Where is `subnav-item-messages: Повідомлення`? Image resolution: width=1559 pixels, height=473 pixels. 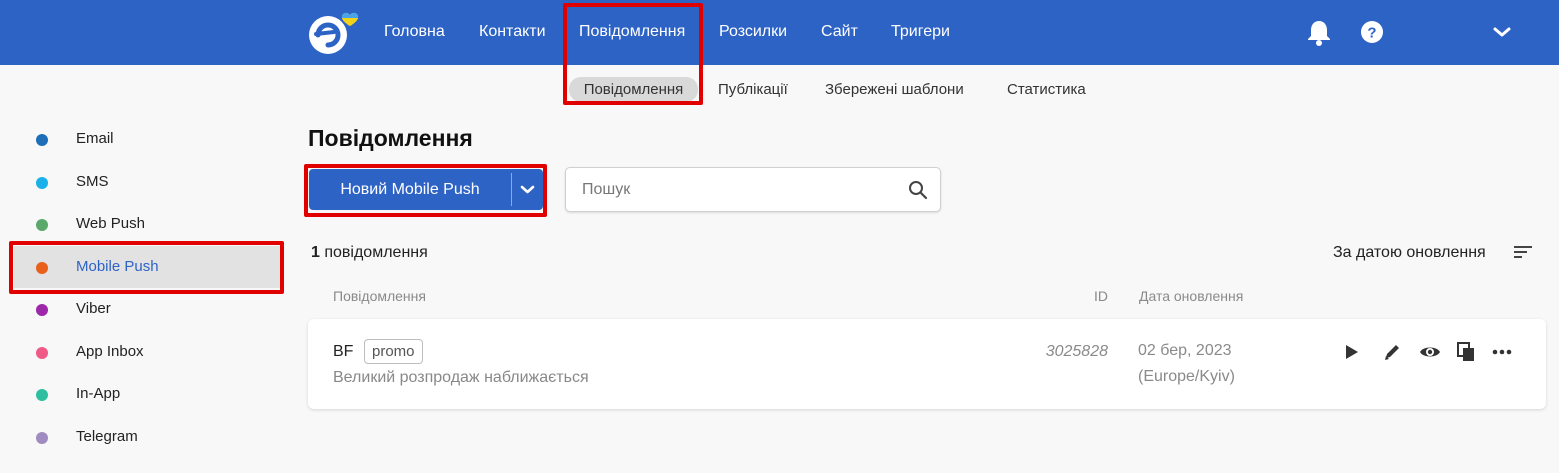 subnav-item-messages: Повідомлення is located at coordinates (633, 89).